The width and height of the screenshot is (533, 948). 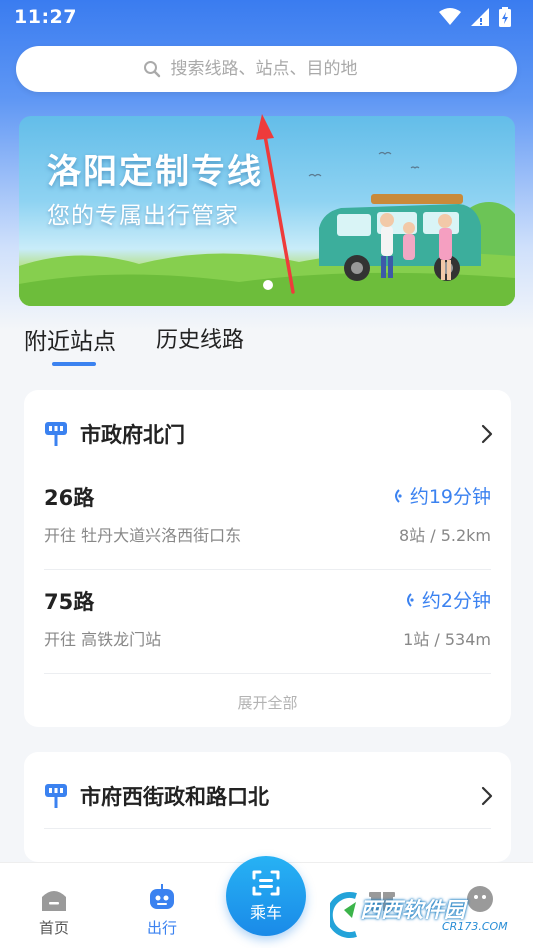 I want to click on ride-button: 乘车, so click(x=266, y=896).